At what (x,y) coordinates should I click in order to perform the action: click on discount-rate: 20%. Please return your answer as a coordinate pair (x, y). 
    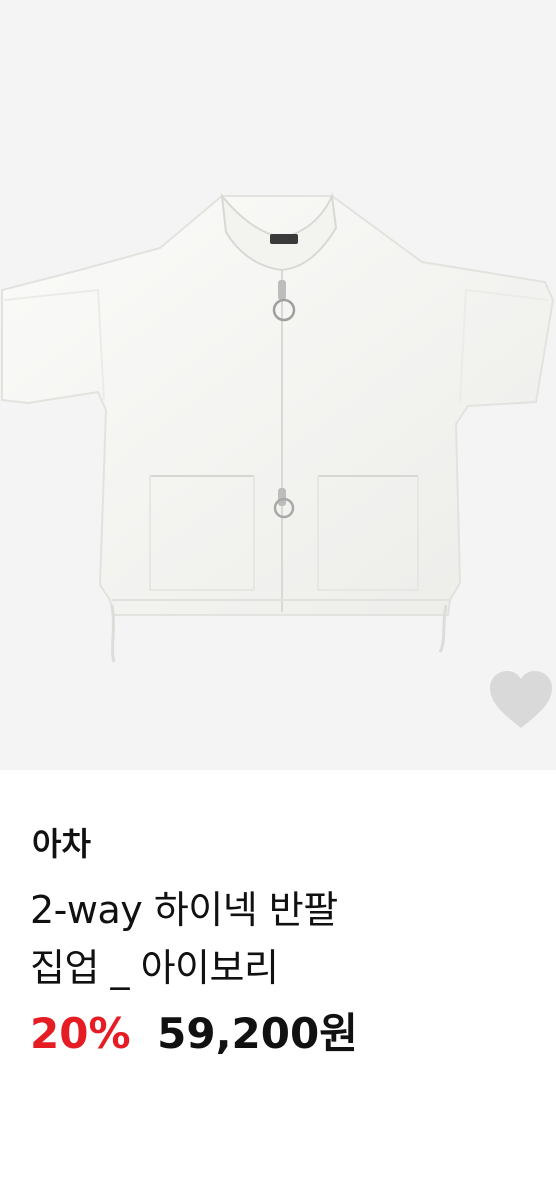
    Looking at the image, I should click on (80, 1034).